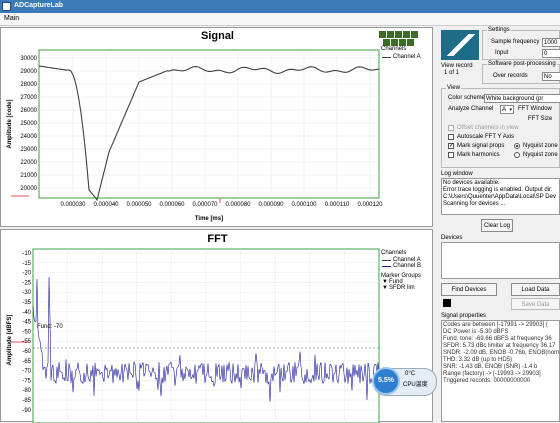 This screenshot has height=423, width=560. I want to click on signal-legend-label: Channel A, so click(407, 57).